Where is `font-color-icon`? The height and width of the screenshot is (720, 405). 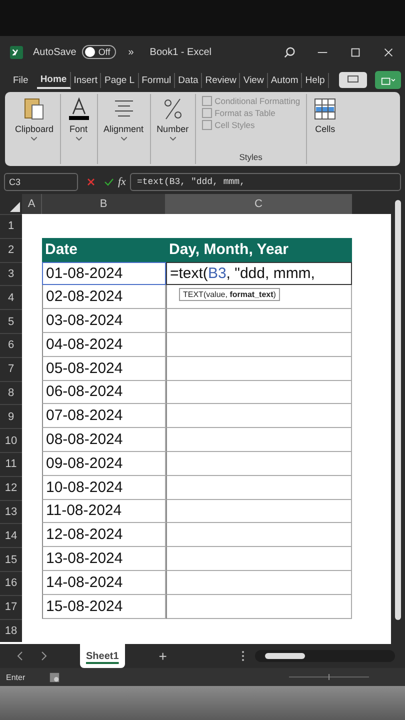 font-color-icon is located at coordinates (78, 109).